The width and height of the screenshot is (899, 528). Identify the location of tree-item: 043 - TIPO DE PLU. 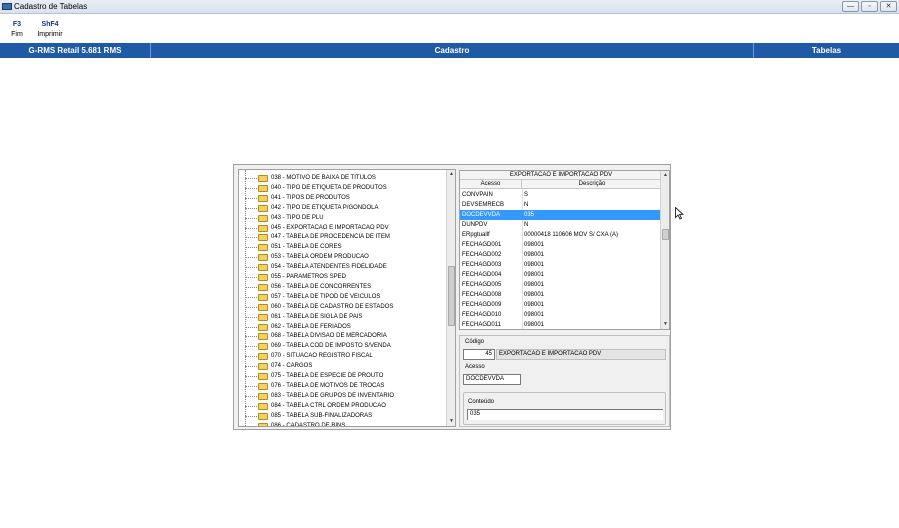
(344, 218).